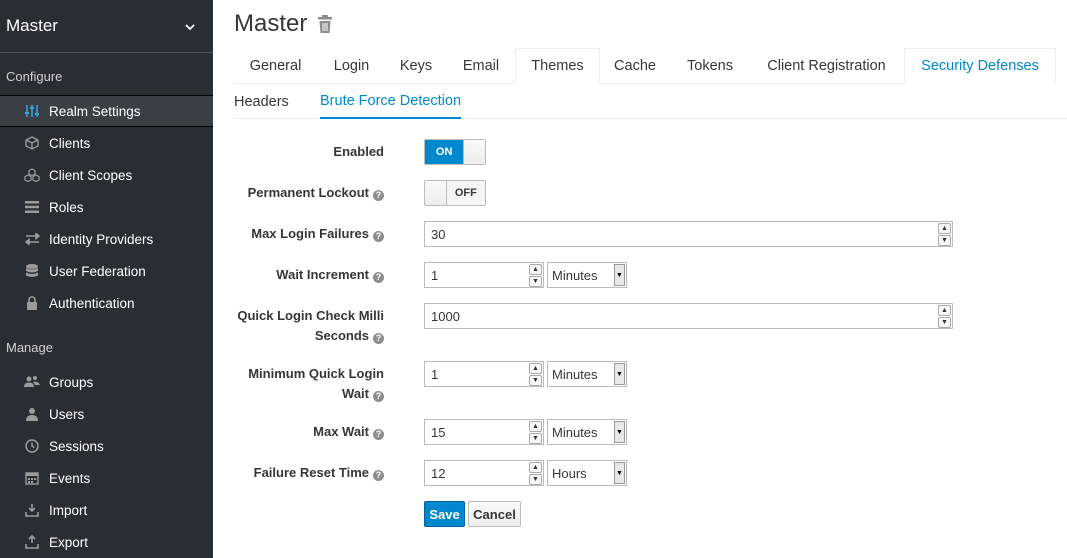  Describe the element at coordinates (484, 275) in the screenshot. I see `wait-increment-input: 1 ▲ ▼` at that location.